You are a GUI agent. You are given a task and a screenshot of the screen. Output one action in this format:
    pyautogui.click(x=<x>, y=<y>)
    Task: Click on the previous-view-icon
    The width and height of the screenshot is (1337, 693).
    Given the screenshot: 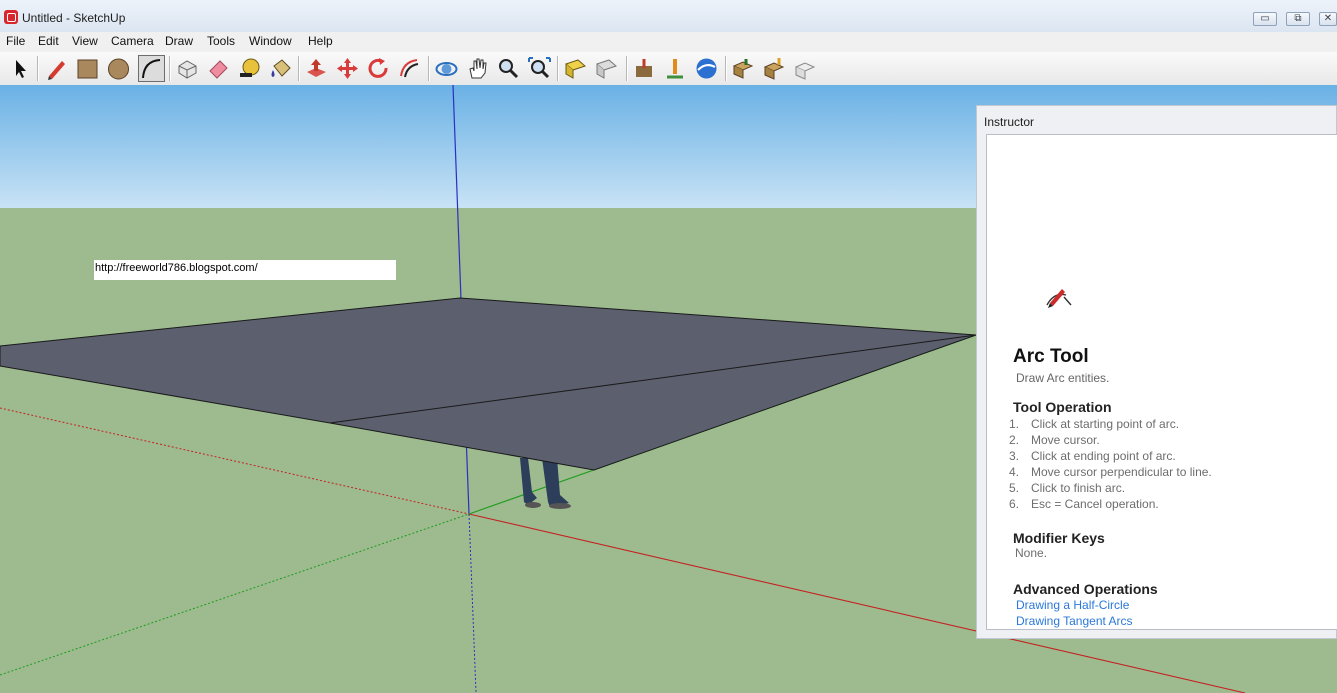 What is the action you would take?
    pyautogui.click(x=575, y=69)
    